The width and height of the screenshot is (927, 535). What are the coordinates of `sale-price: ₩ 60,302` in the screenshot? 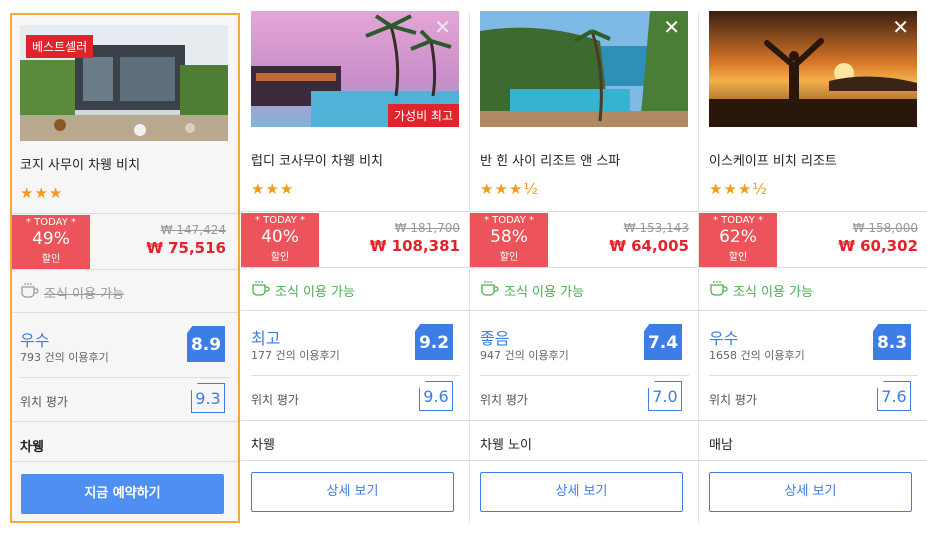 It's located at (878, 246).